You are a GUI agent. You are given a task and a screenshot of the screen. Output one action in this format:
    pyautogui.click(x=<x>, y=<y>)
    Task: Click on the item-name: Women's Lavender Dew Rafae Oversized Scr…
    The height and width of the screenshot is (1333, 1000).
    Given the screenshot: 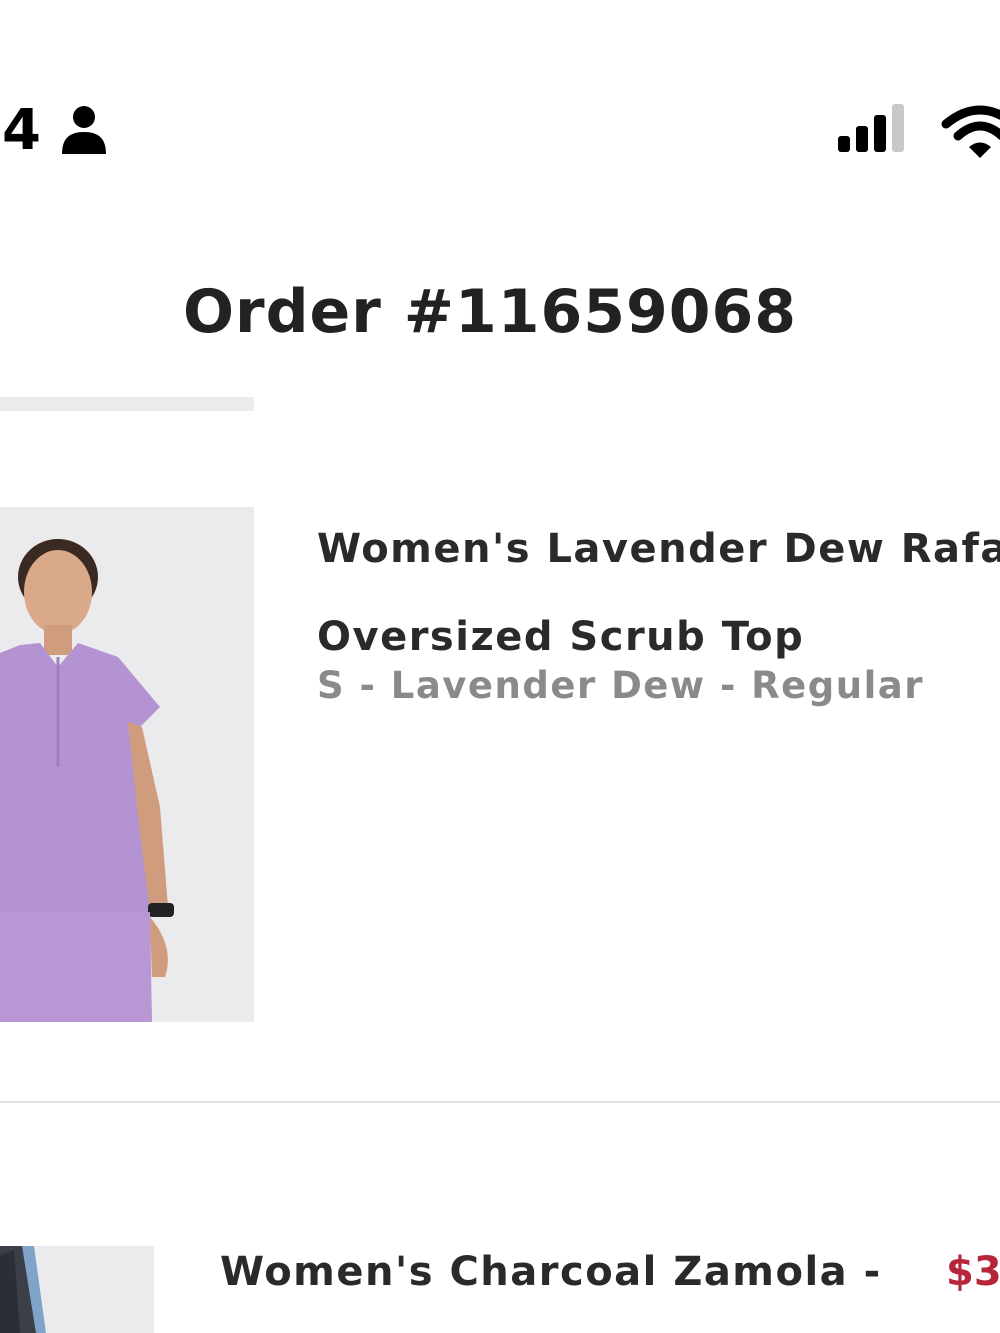 What is the action you would take?
    pyautogui.click(x=658, y=593)
    